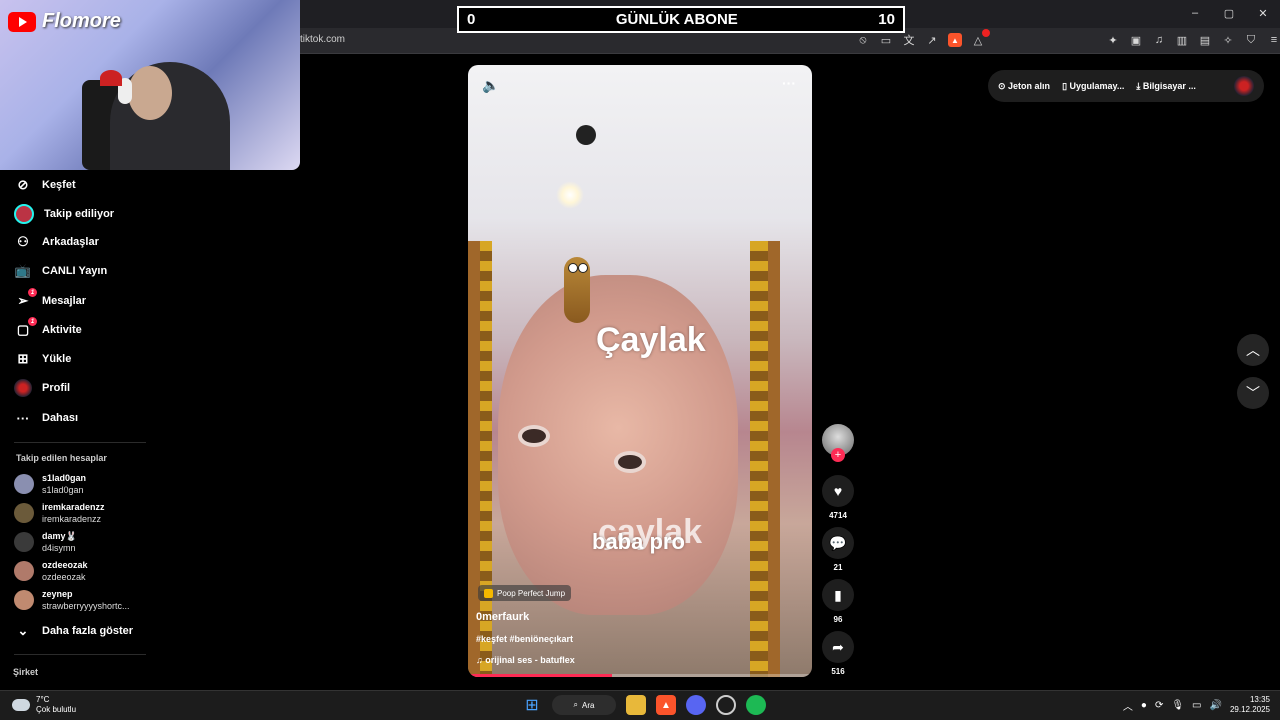  Describe the element at coordinates (1159, 705) in the screenshot. I see `tray-sync-icon: ⟳` at that location.